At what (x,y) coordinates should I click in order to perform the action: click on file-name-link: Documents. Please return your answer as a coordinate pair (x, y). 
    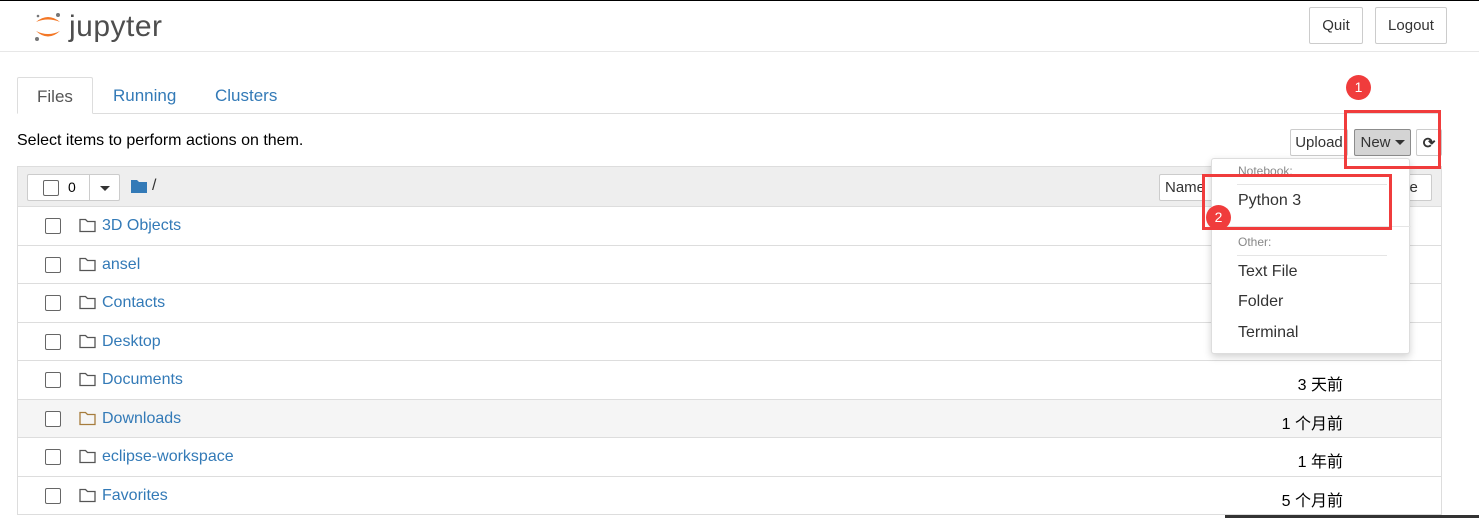
    Looking at the image, I should click on (142, 380).